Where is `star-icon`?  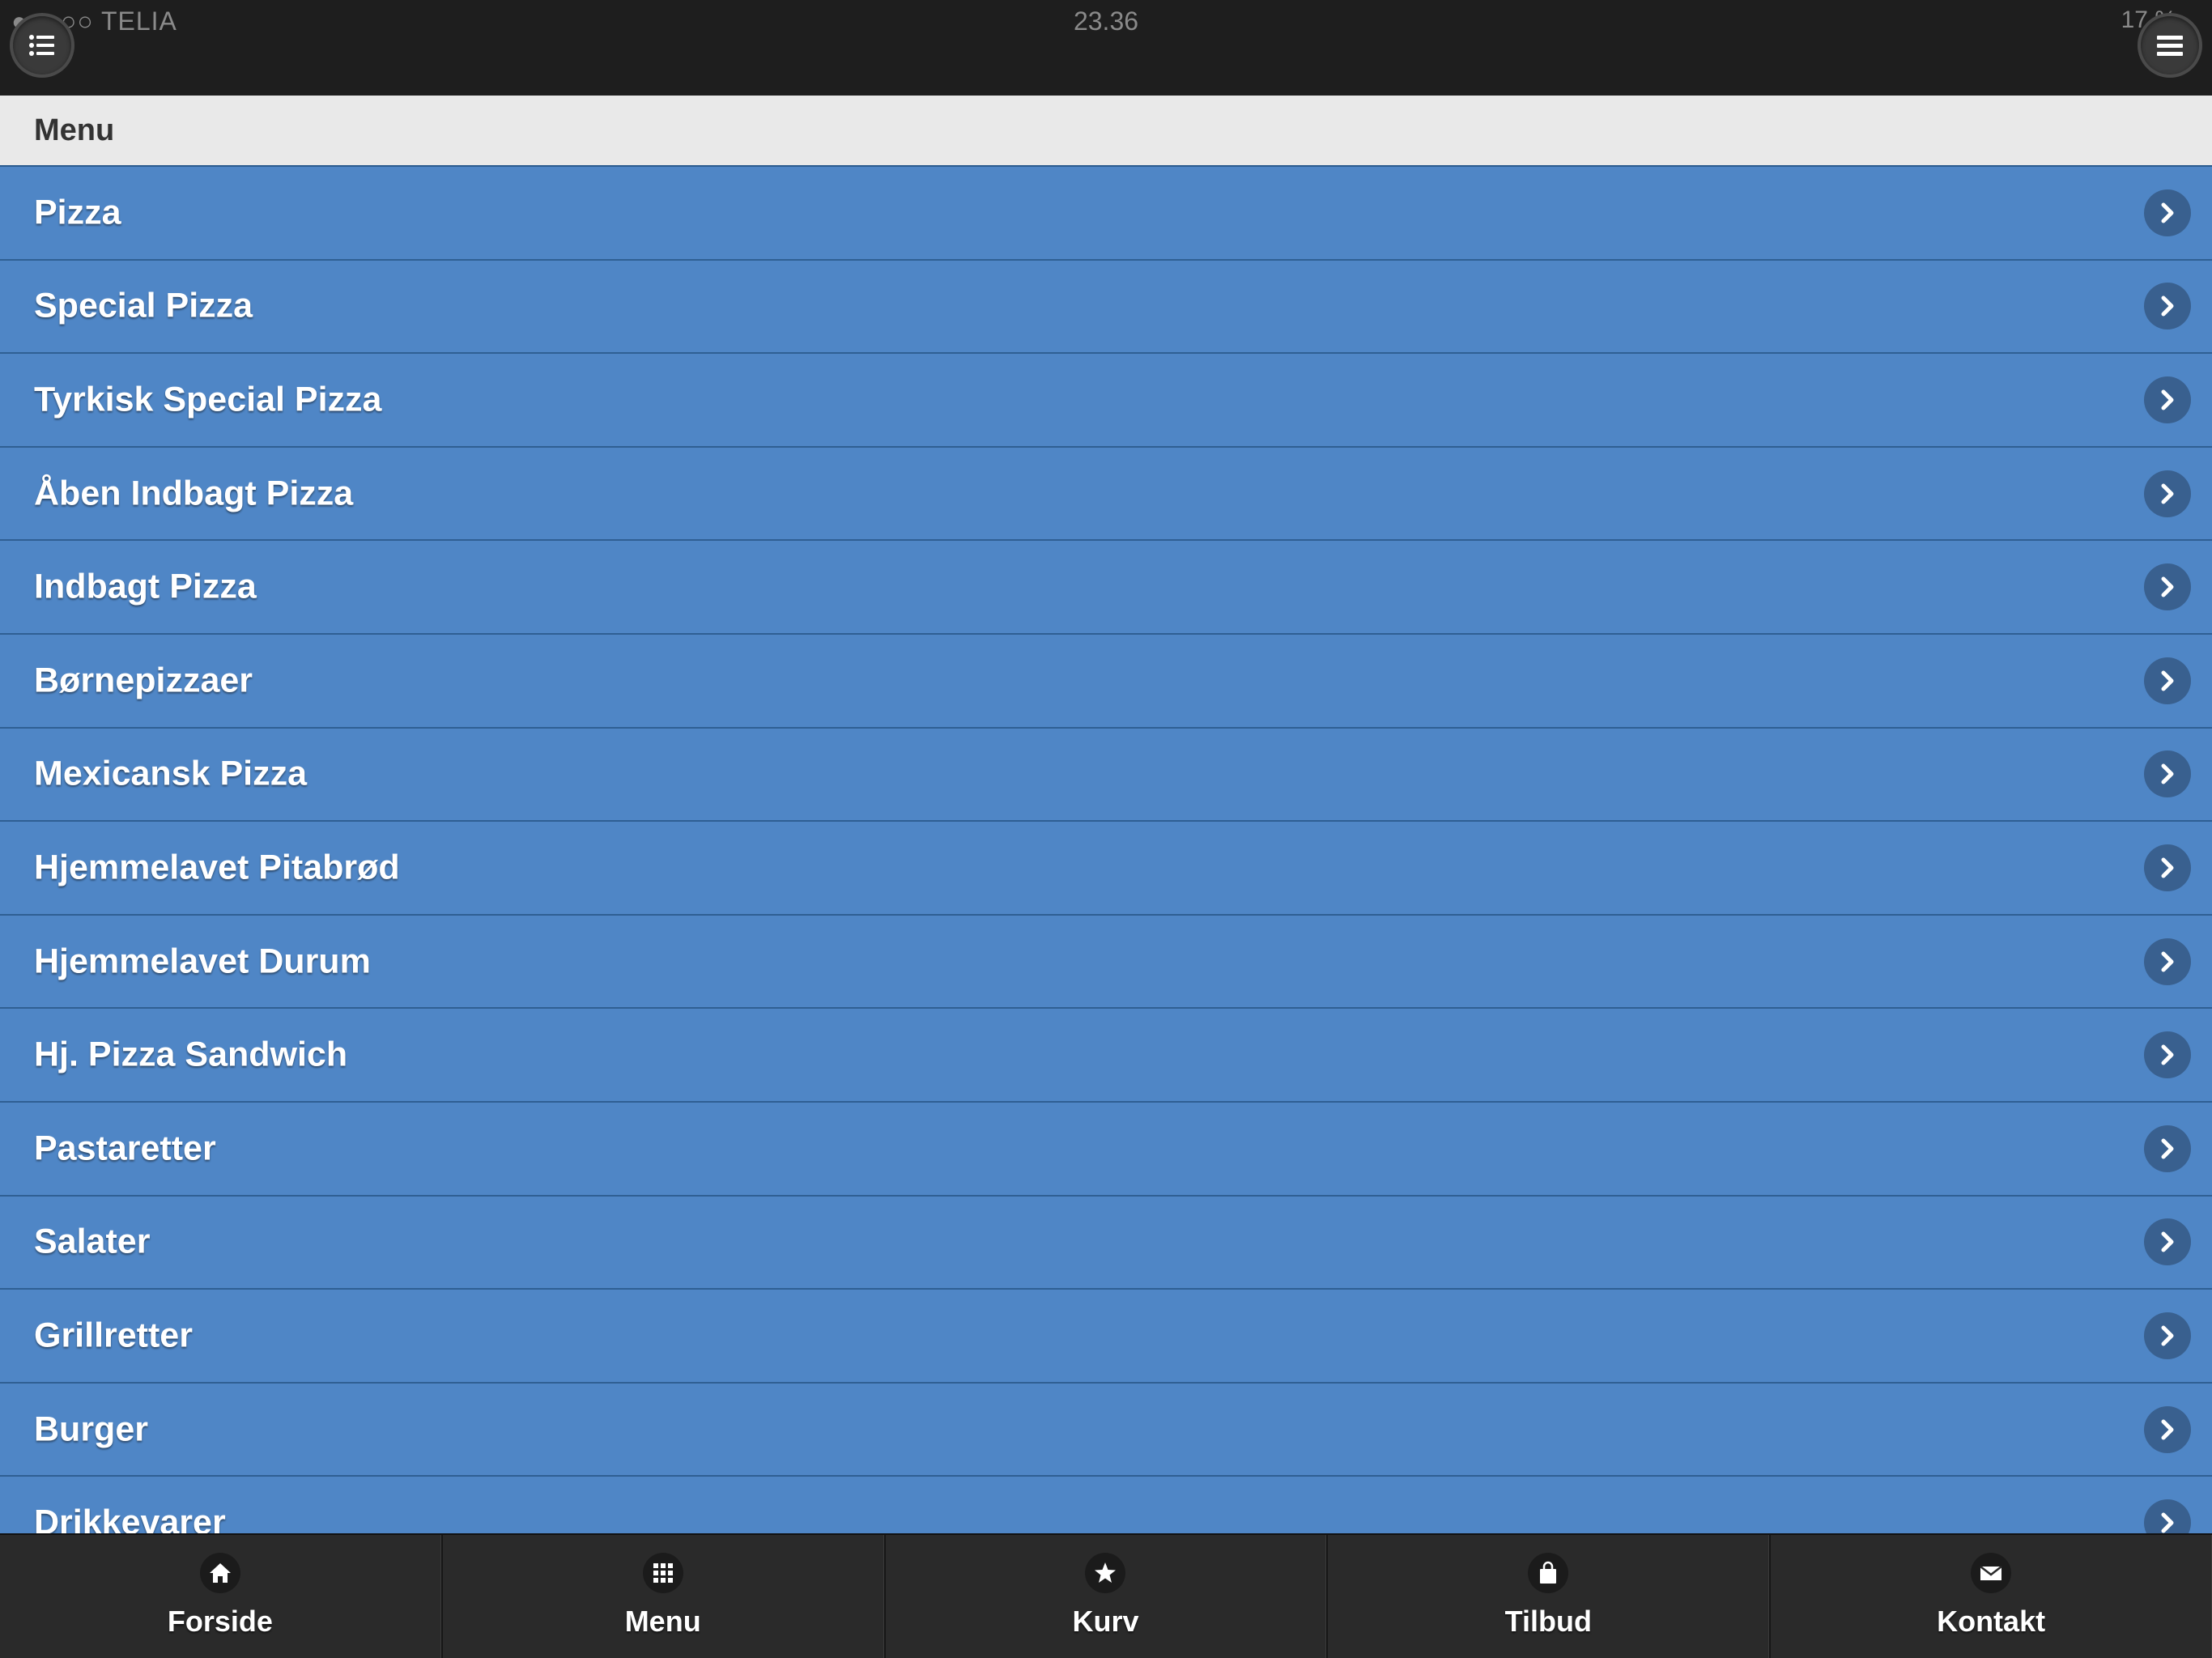
star-icon is located at coordinates (1105, 1573).